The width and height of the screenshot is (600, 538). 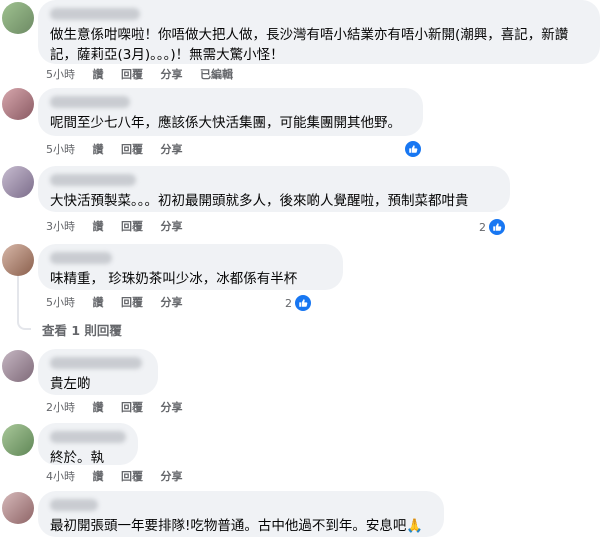 I want to click on comment-actions: 5小時 讚 回覆 分享 已編輯, so click(x=146, y=75).